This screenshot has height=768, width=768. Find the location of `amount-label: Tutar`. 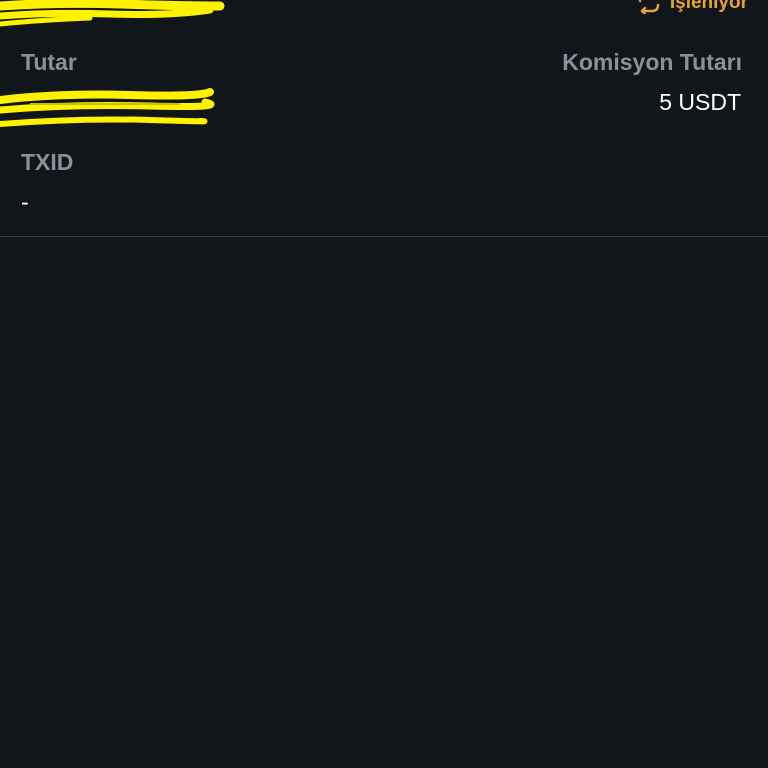

amount-label: Tutar is located at coordinates (49, 62).